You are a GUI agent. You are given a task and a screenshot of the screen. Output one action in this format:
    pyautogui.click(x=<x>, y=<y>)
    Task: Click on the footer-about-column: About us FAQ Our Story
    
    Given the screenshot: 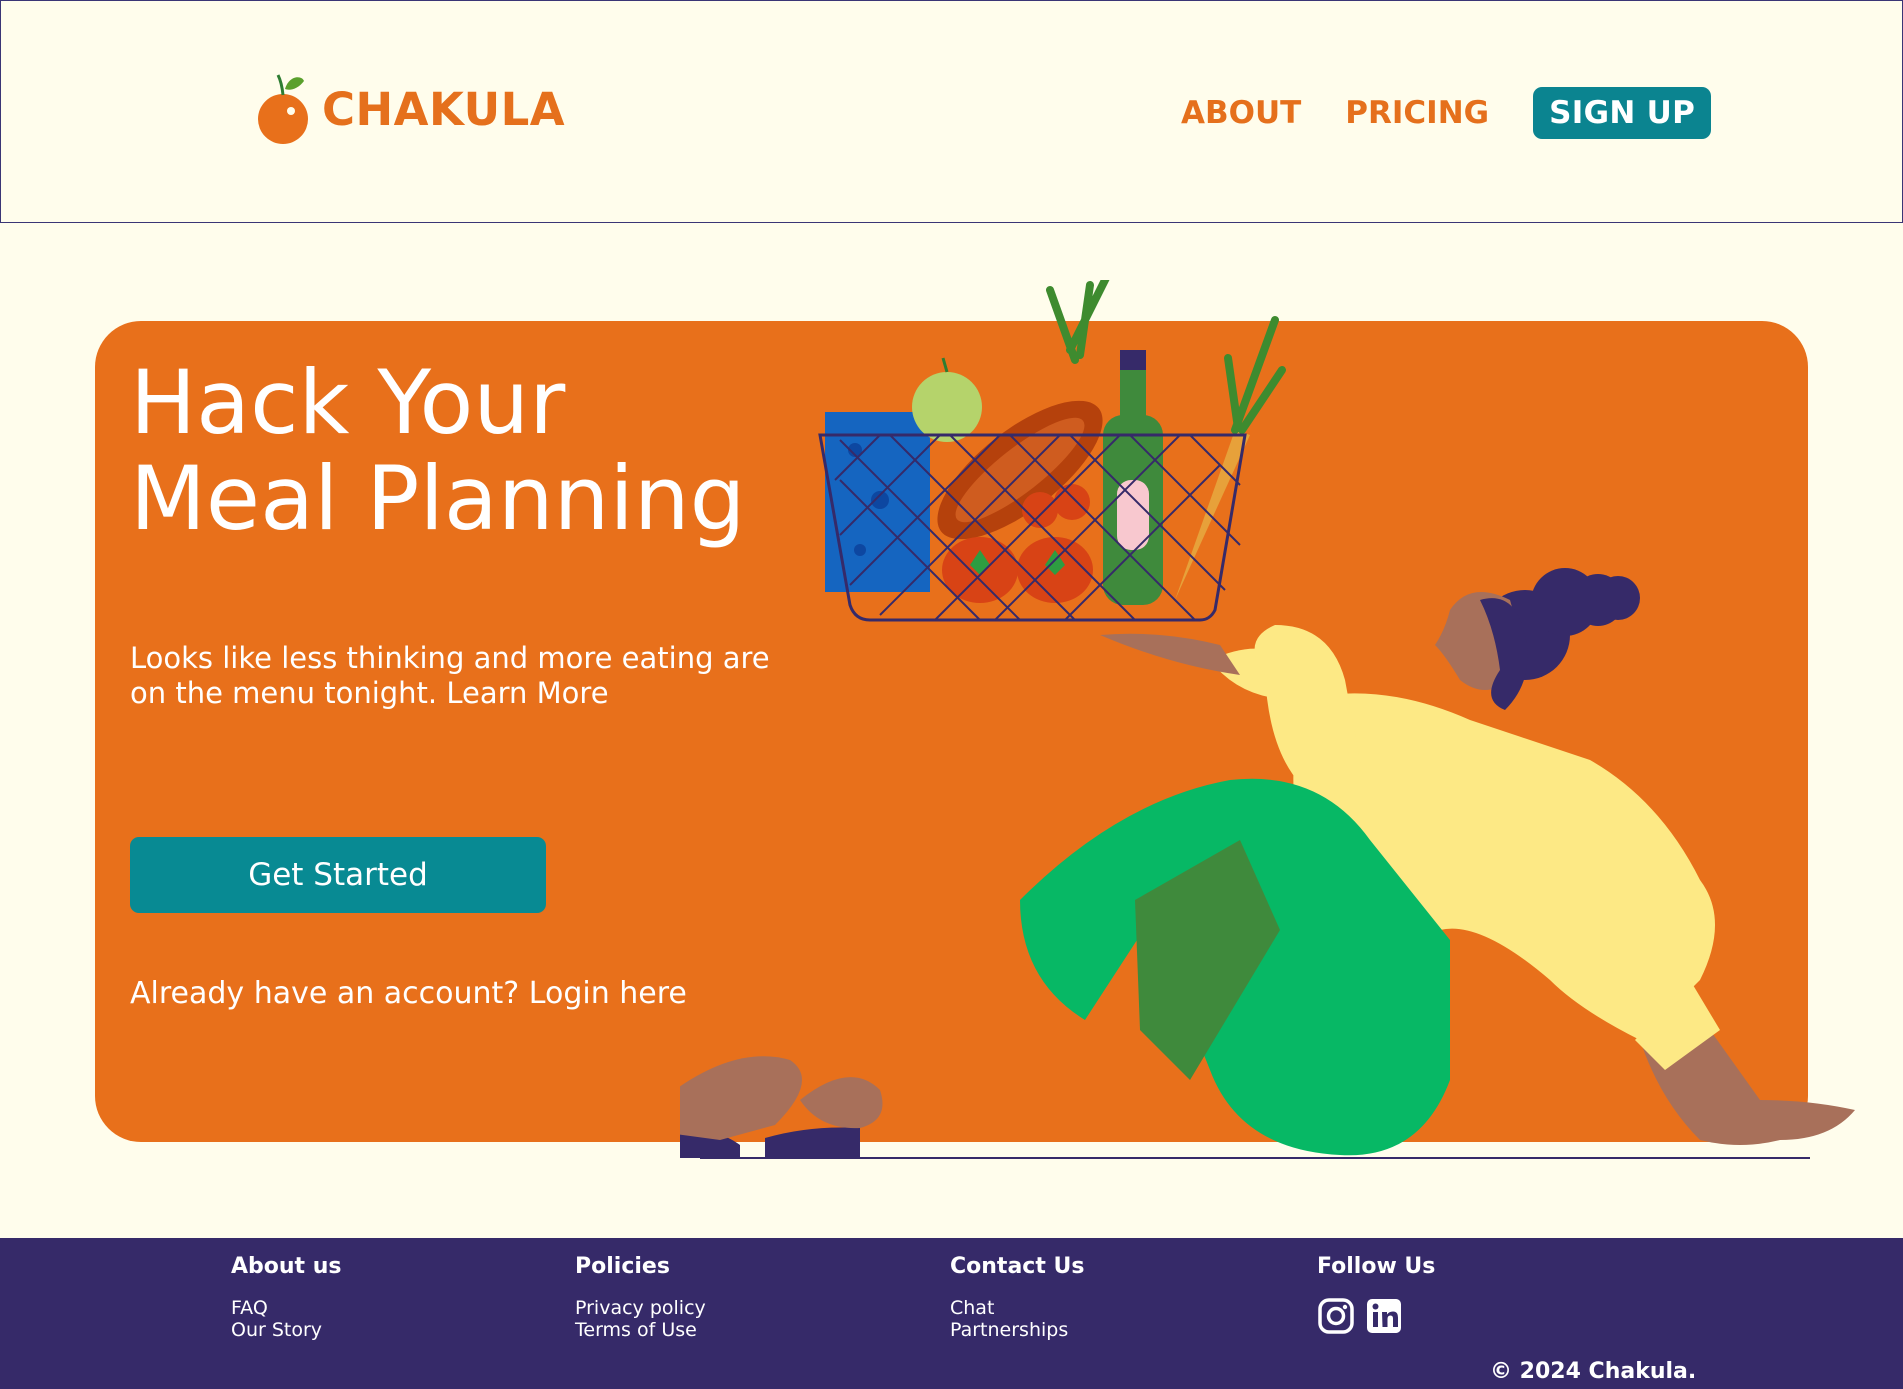 What is the action you would take?
    pyautogui.click(x=286, y=1297)
    